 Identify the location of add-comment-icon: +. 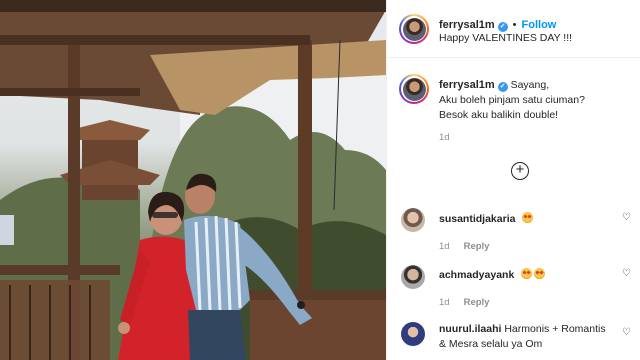
(520, 171).